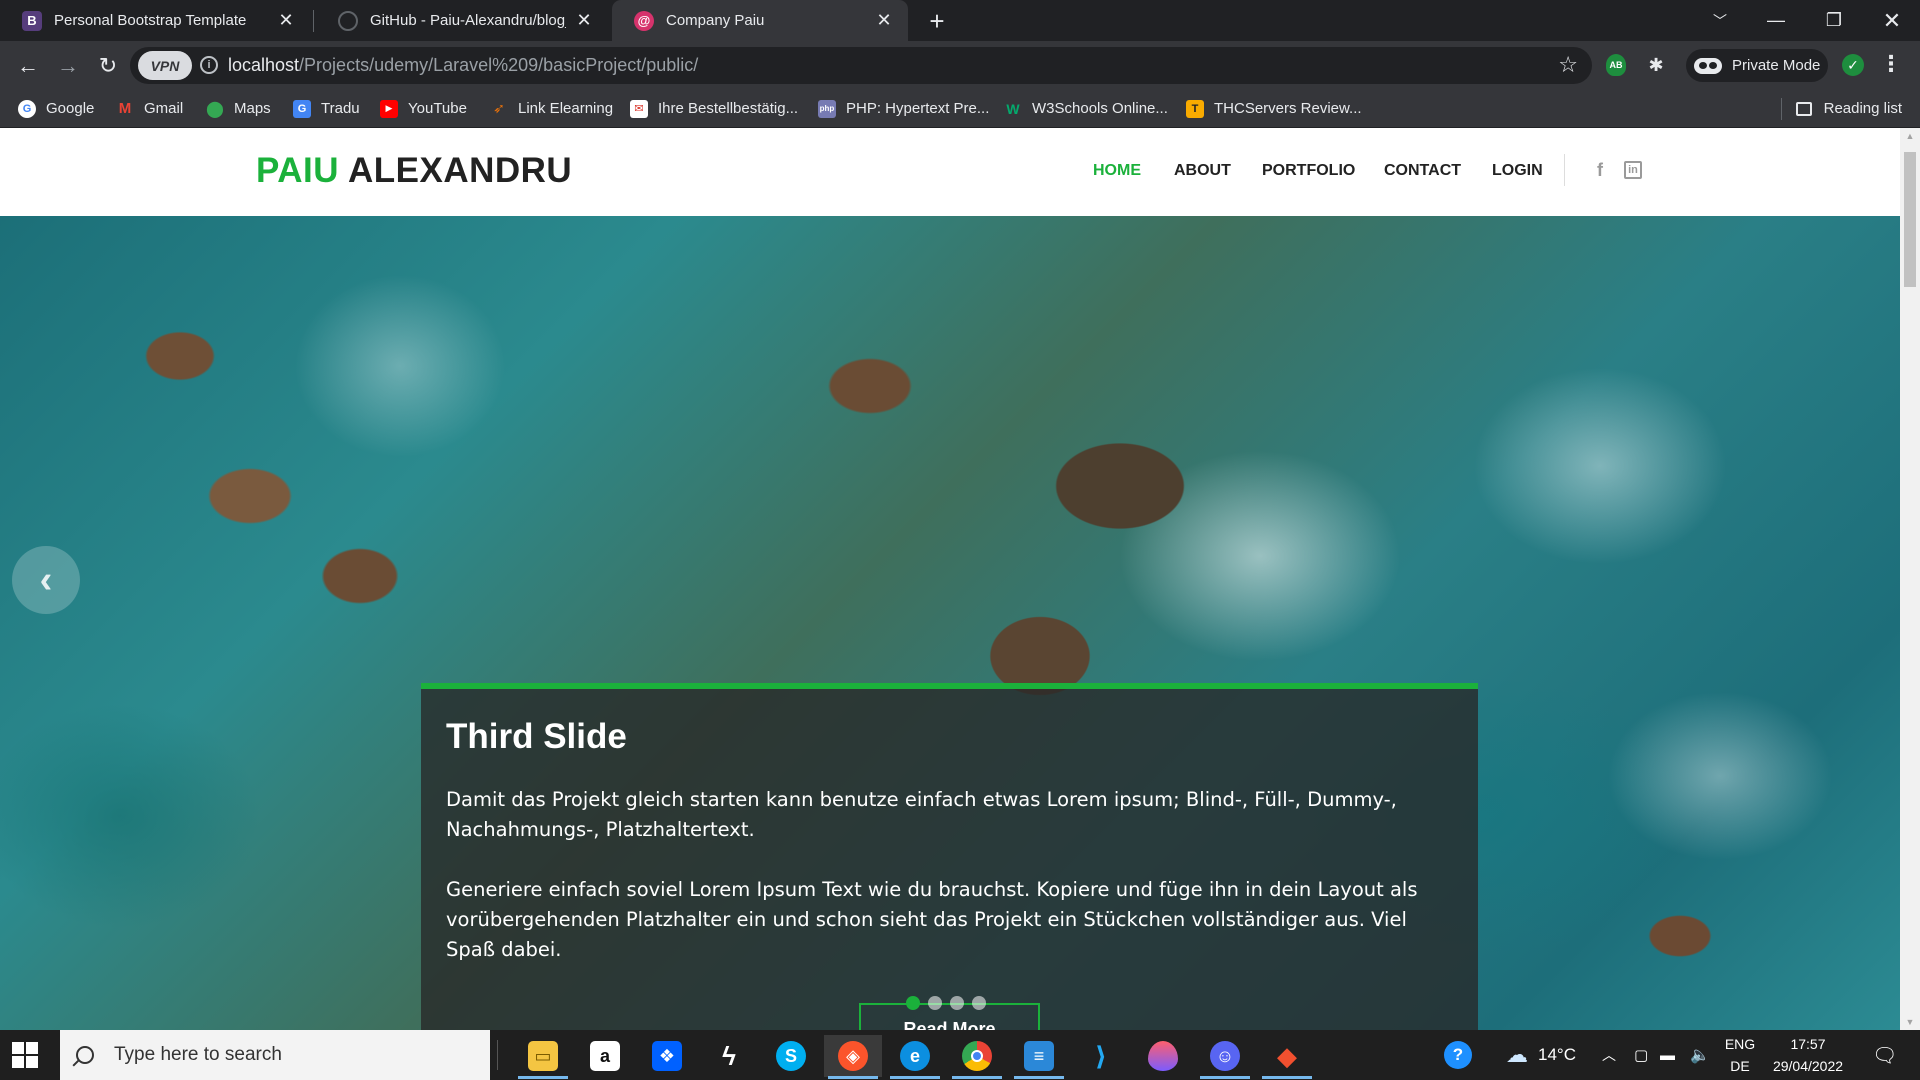 Image resolution: width=1920 pixels, height=1080 pixels. Describe the element at coordinates (1458, 1055) in the screenshot. I see `help-icon: ?` at that location.